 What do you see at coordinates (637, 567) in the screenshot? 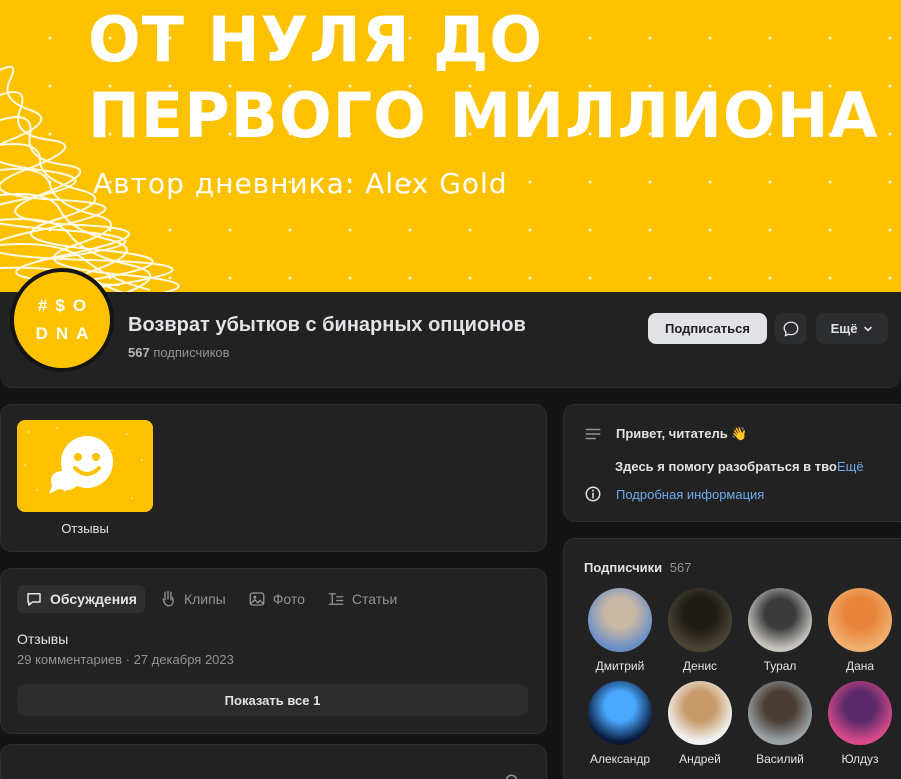
I see `subscribers-header: Подписчики 567` at bounding box center [637, 567].